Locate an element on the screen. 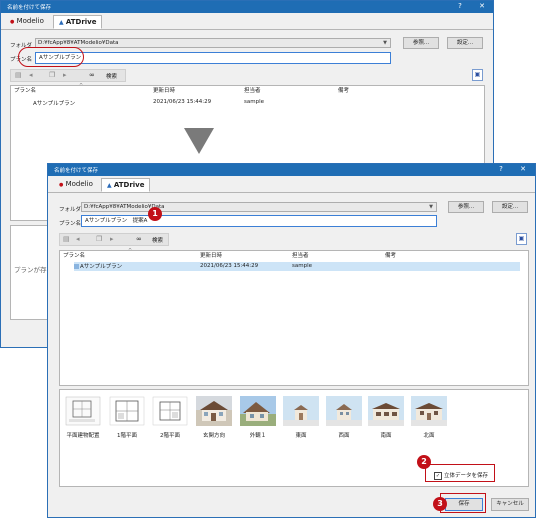  front-plan-label: プラン名 is located at coordinates (70, 224).